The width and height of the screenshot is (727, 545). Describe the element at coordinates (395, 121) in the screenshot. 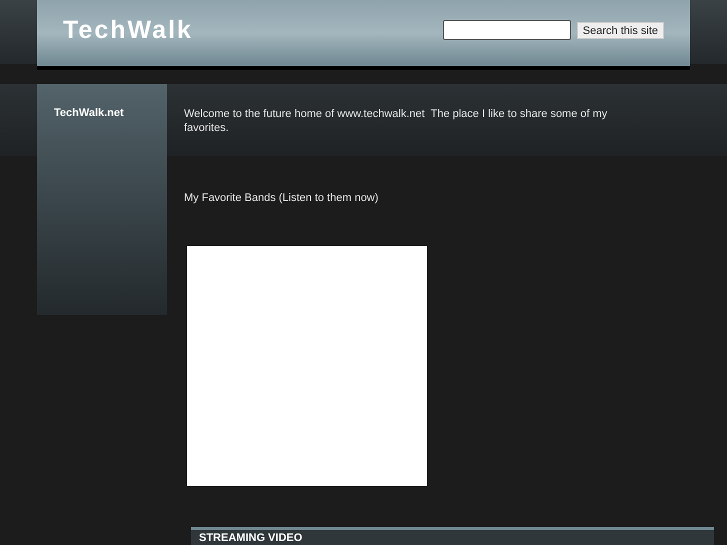

I see `intro-text: Welcome to the future home of www.techwalk.net The place I like to share some of my favorites.` at that location.